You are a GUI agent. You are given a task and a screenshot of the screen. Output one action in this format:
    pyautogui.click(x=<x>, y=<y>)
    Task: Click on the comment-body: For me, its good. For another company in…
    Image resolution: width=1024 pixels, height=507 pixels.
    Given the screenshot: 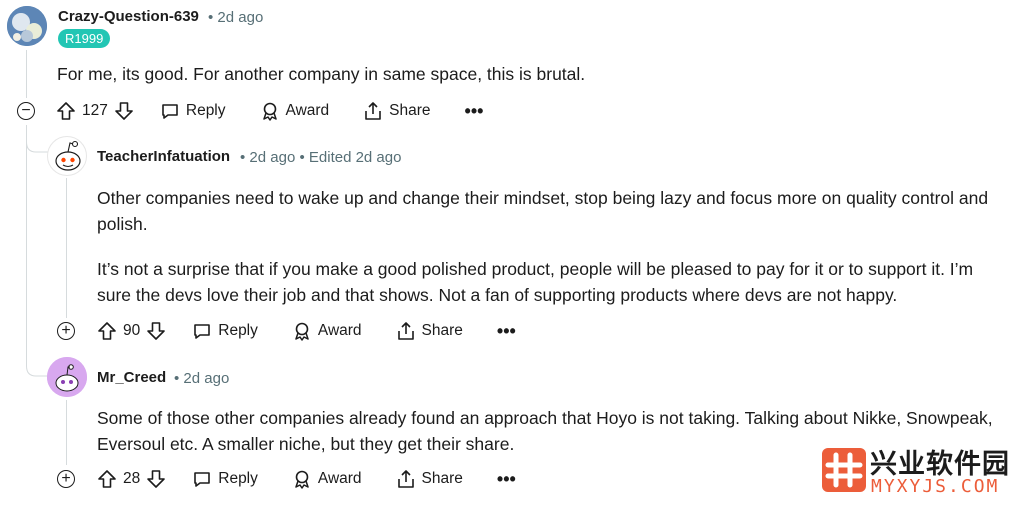 What is the action you would take?
    pyautogui.click(x=527, y=74)
    